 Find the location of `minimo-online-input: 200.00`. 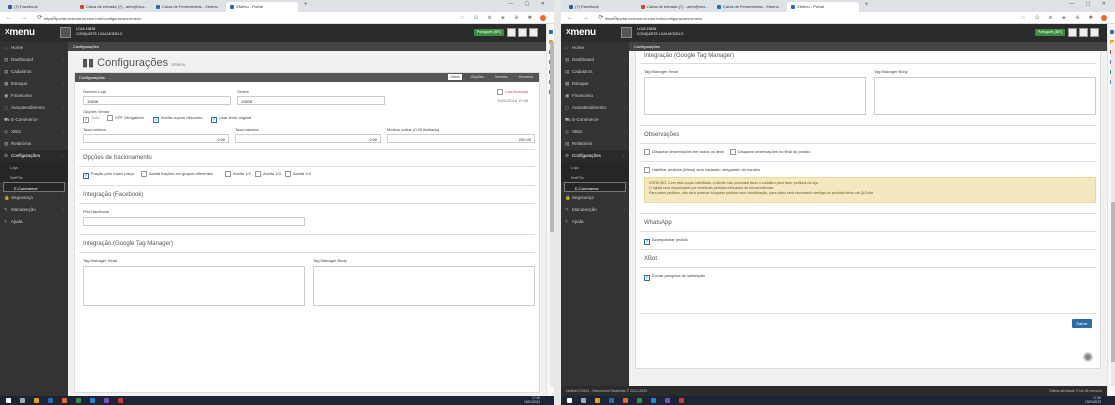

minimo-online-input: 200.00 is located at coordinates (461, 138).